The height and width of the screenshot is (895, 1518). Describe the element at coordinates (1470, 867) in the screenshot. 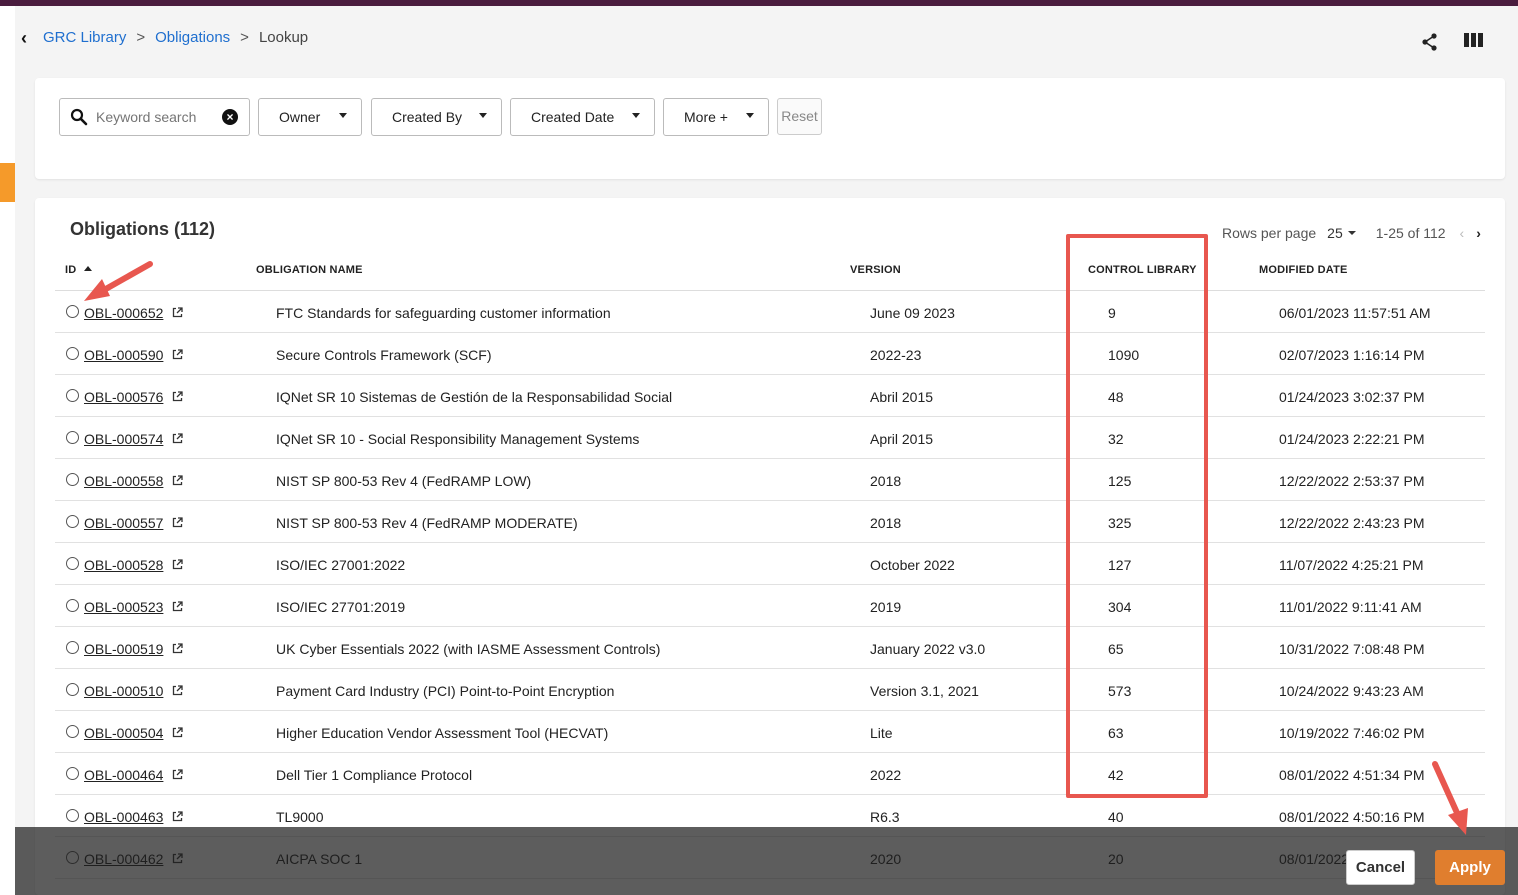

I see `apply-button: Apply` at that location.